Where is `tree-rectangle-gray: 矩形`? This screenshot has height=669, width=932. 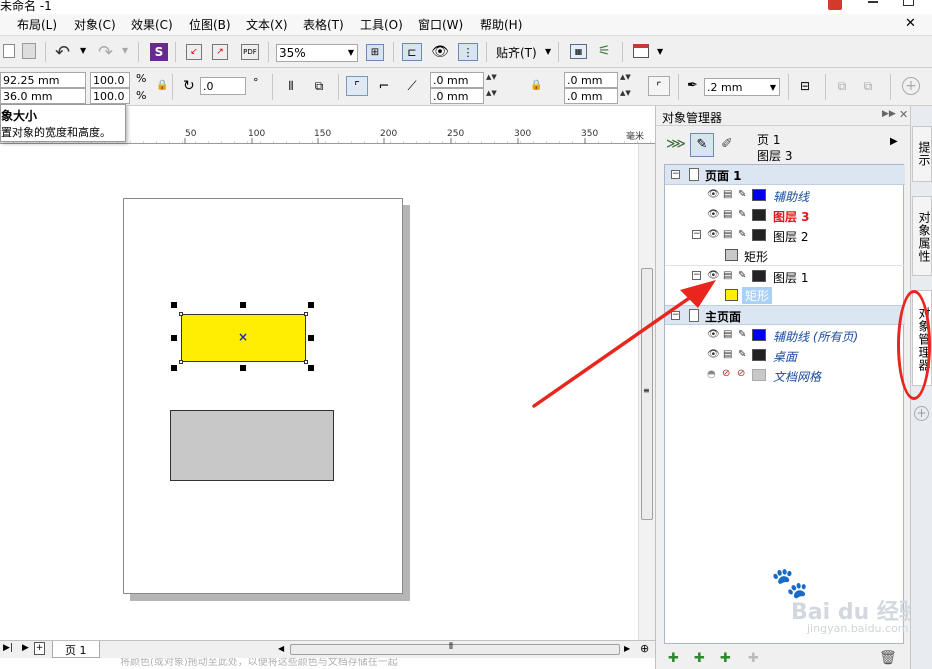 tree-rectangle-gray: 矩形 is located at coordinates (785, 255).